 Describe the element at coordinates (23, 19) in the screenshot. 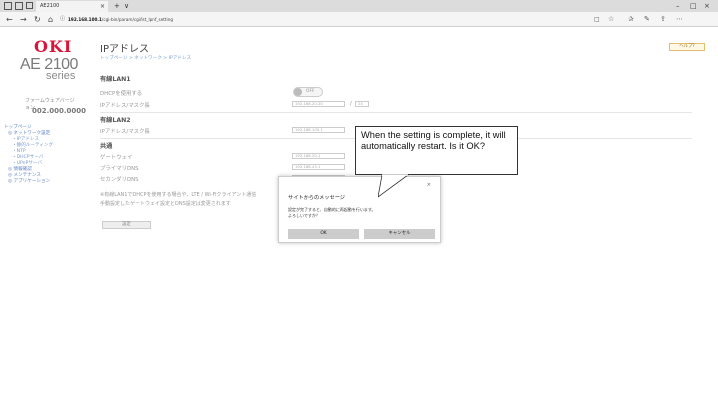

I see `forward-icon: →` at that location.